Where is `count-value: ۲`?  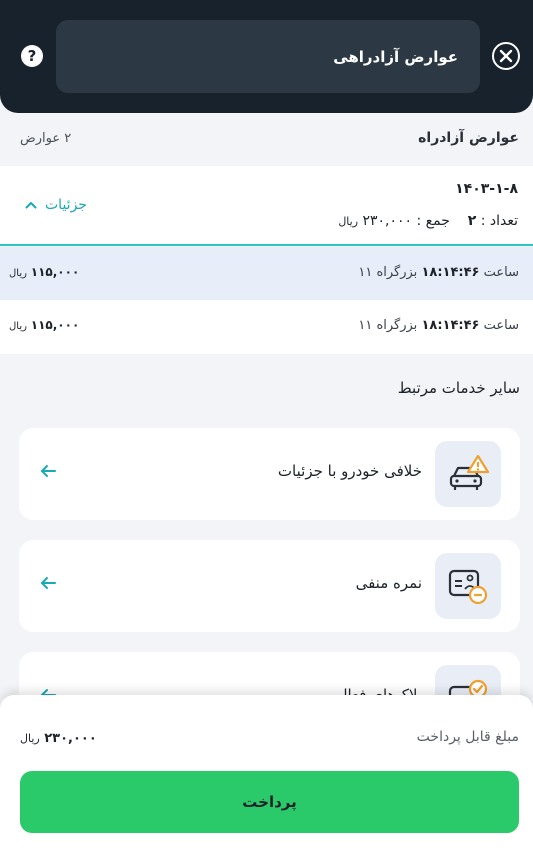 count-value: ۲ is located at coordinates (472, 221).